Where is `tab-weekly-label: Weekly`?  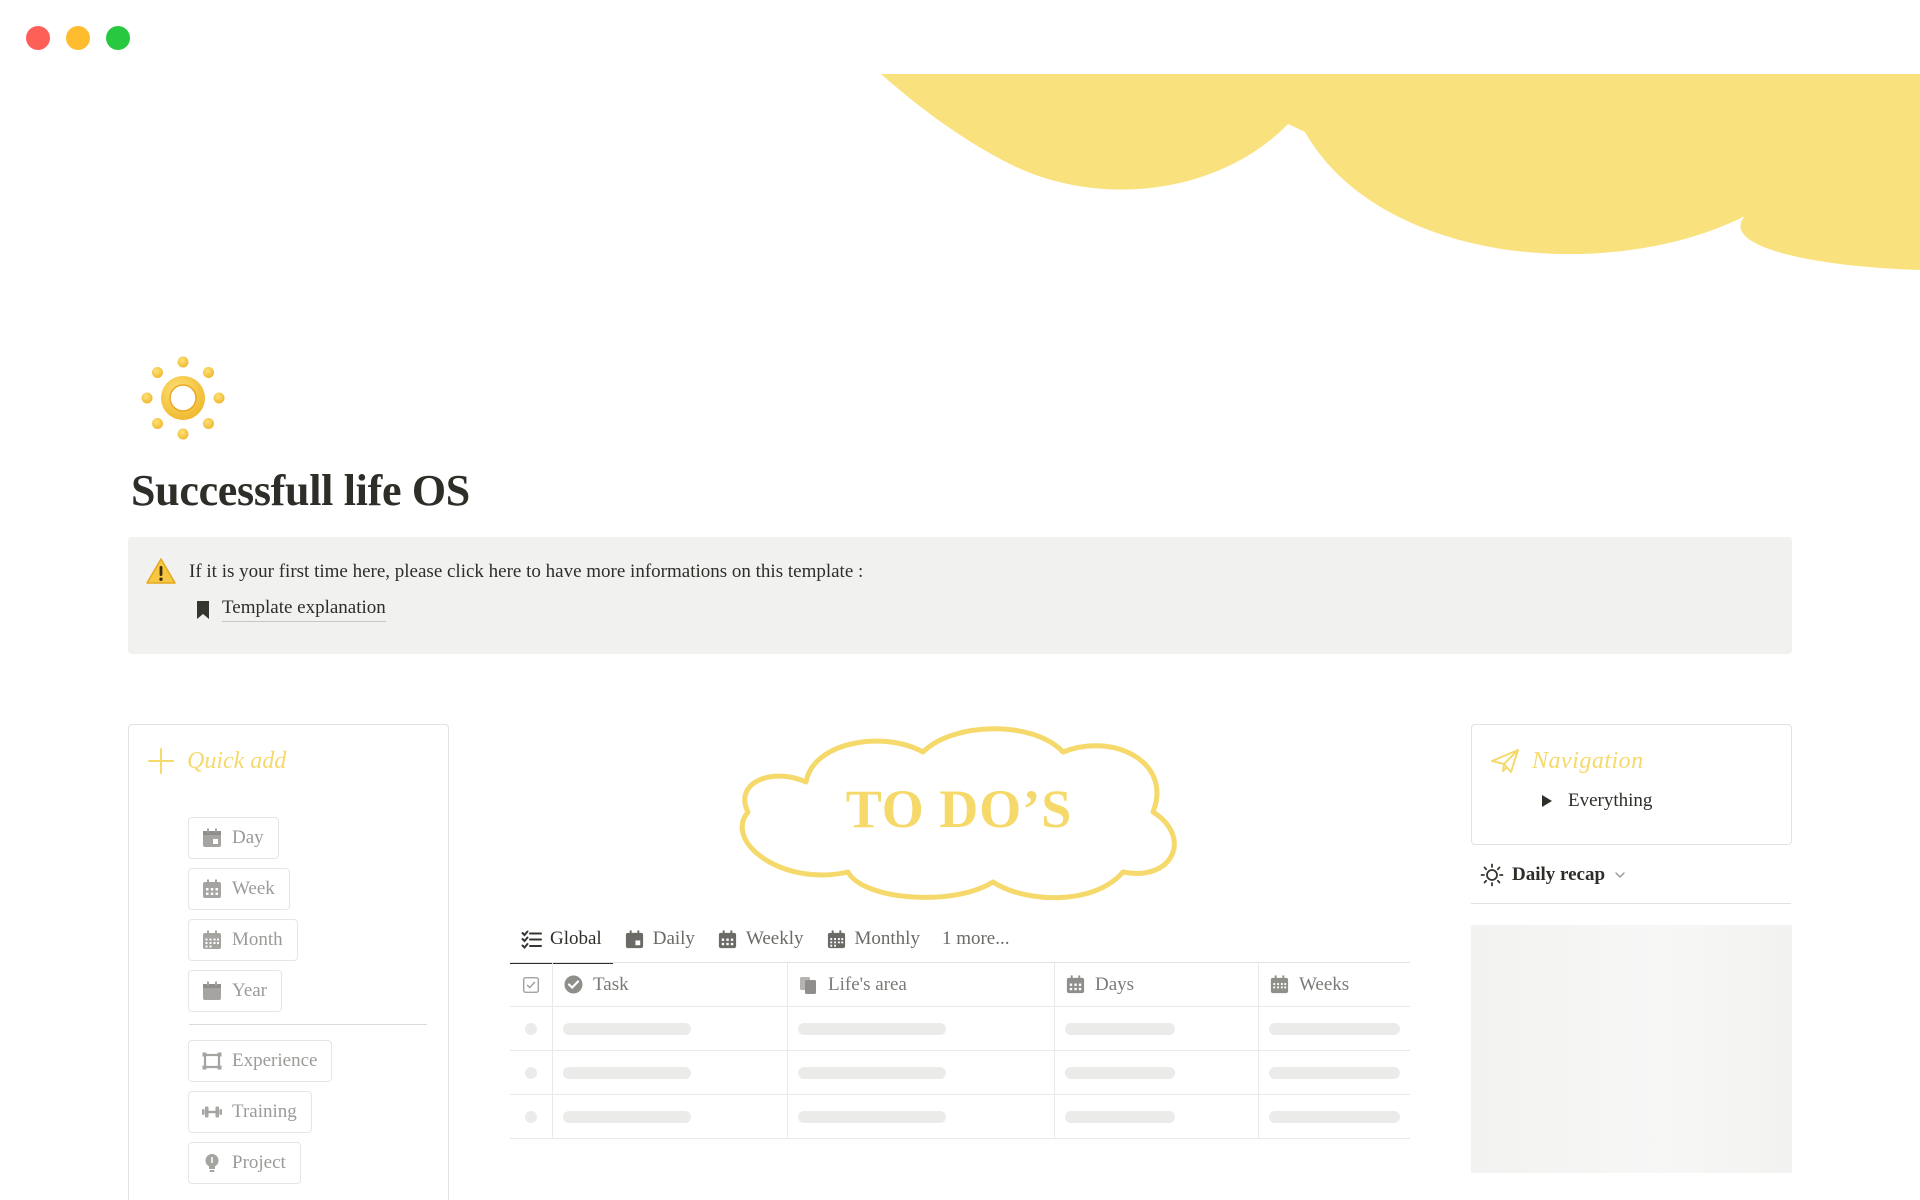 tab-weekly-label: Weekly is located at coordinates (774, 938).